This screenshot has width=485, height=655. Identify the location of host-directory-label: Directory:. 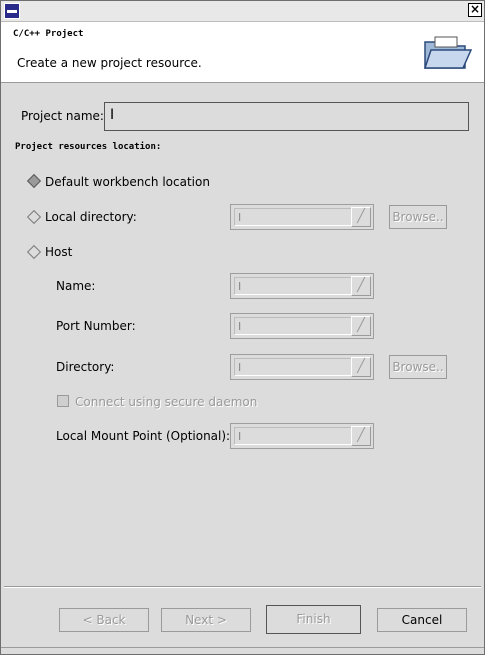
(85, 367).